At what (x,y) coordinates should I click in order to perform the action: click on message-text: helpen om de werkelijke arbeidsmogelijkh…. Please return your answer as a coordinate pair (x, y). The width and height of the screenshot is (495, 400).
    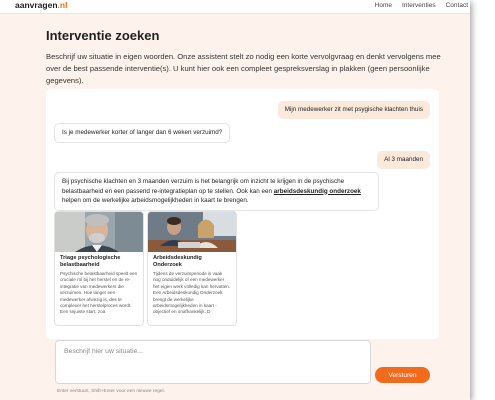
    Looking at the image, I should click on (155, 200).